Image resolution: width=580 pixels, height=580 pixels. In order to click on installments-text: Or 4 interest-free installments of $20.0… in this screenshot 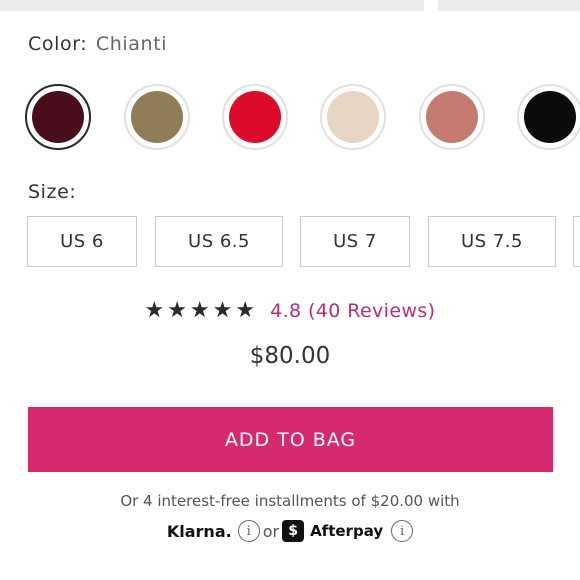, I will do `click(290, 501)`.